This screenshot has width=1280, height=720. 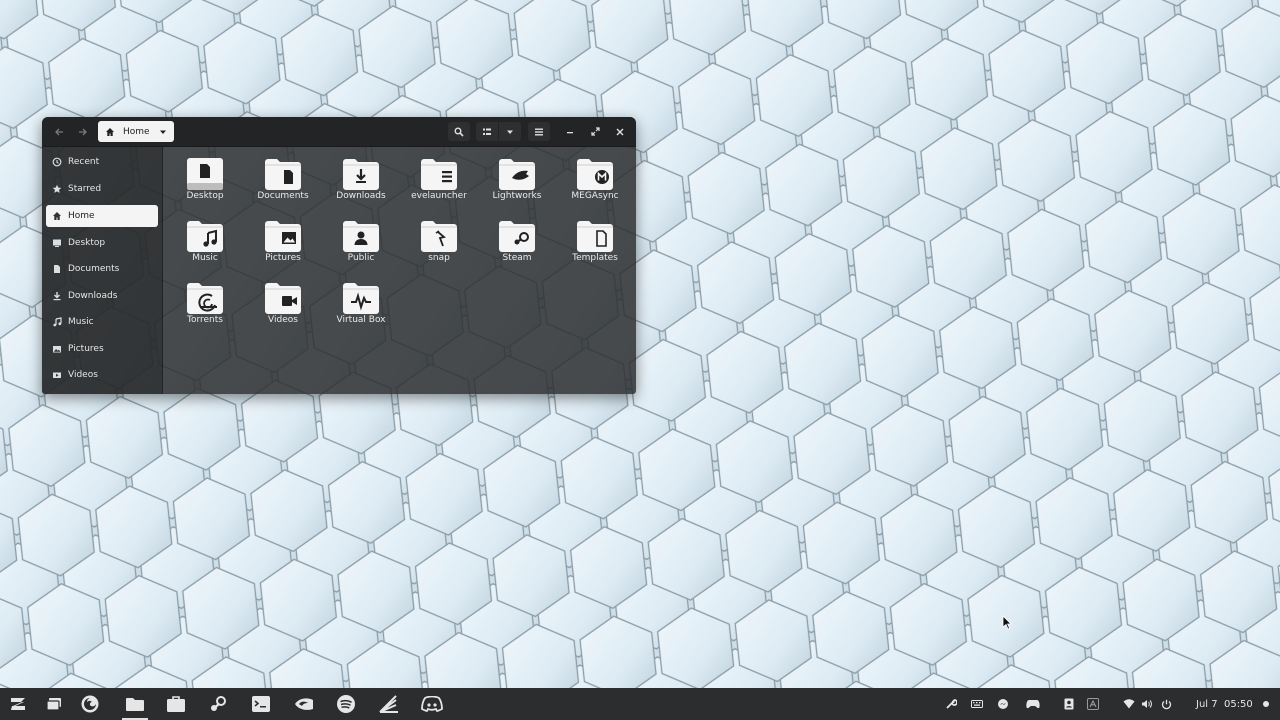 What do you see at coordinates (595, 258) in the screenshot?
I see `file-name: Templates` at bounding box center [595, 258].